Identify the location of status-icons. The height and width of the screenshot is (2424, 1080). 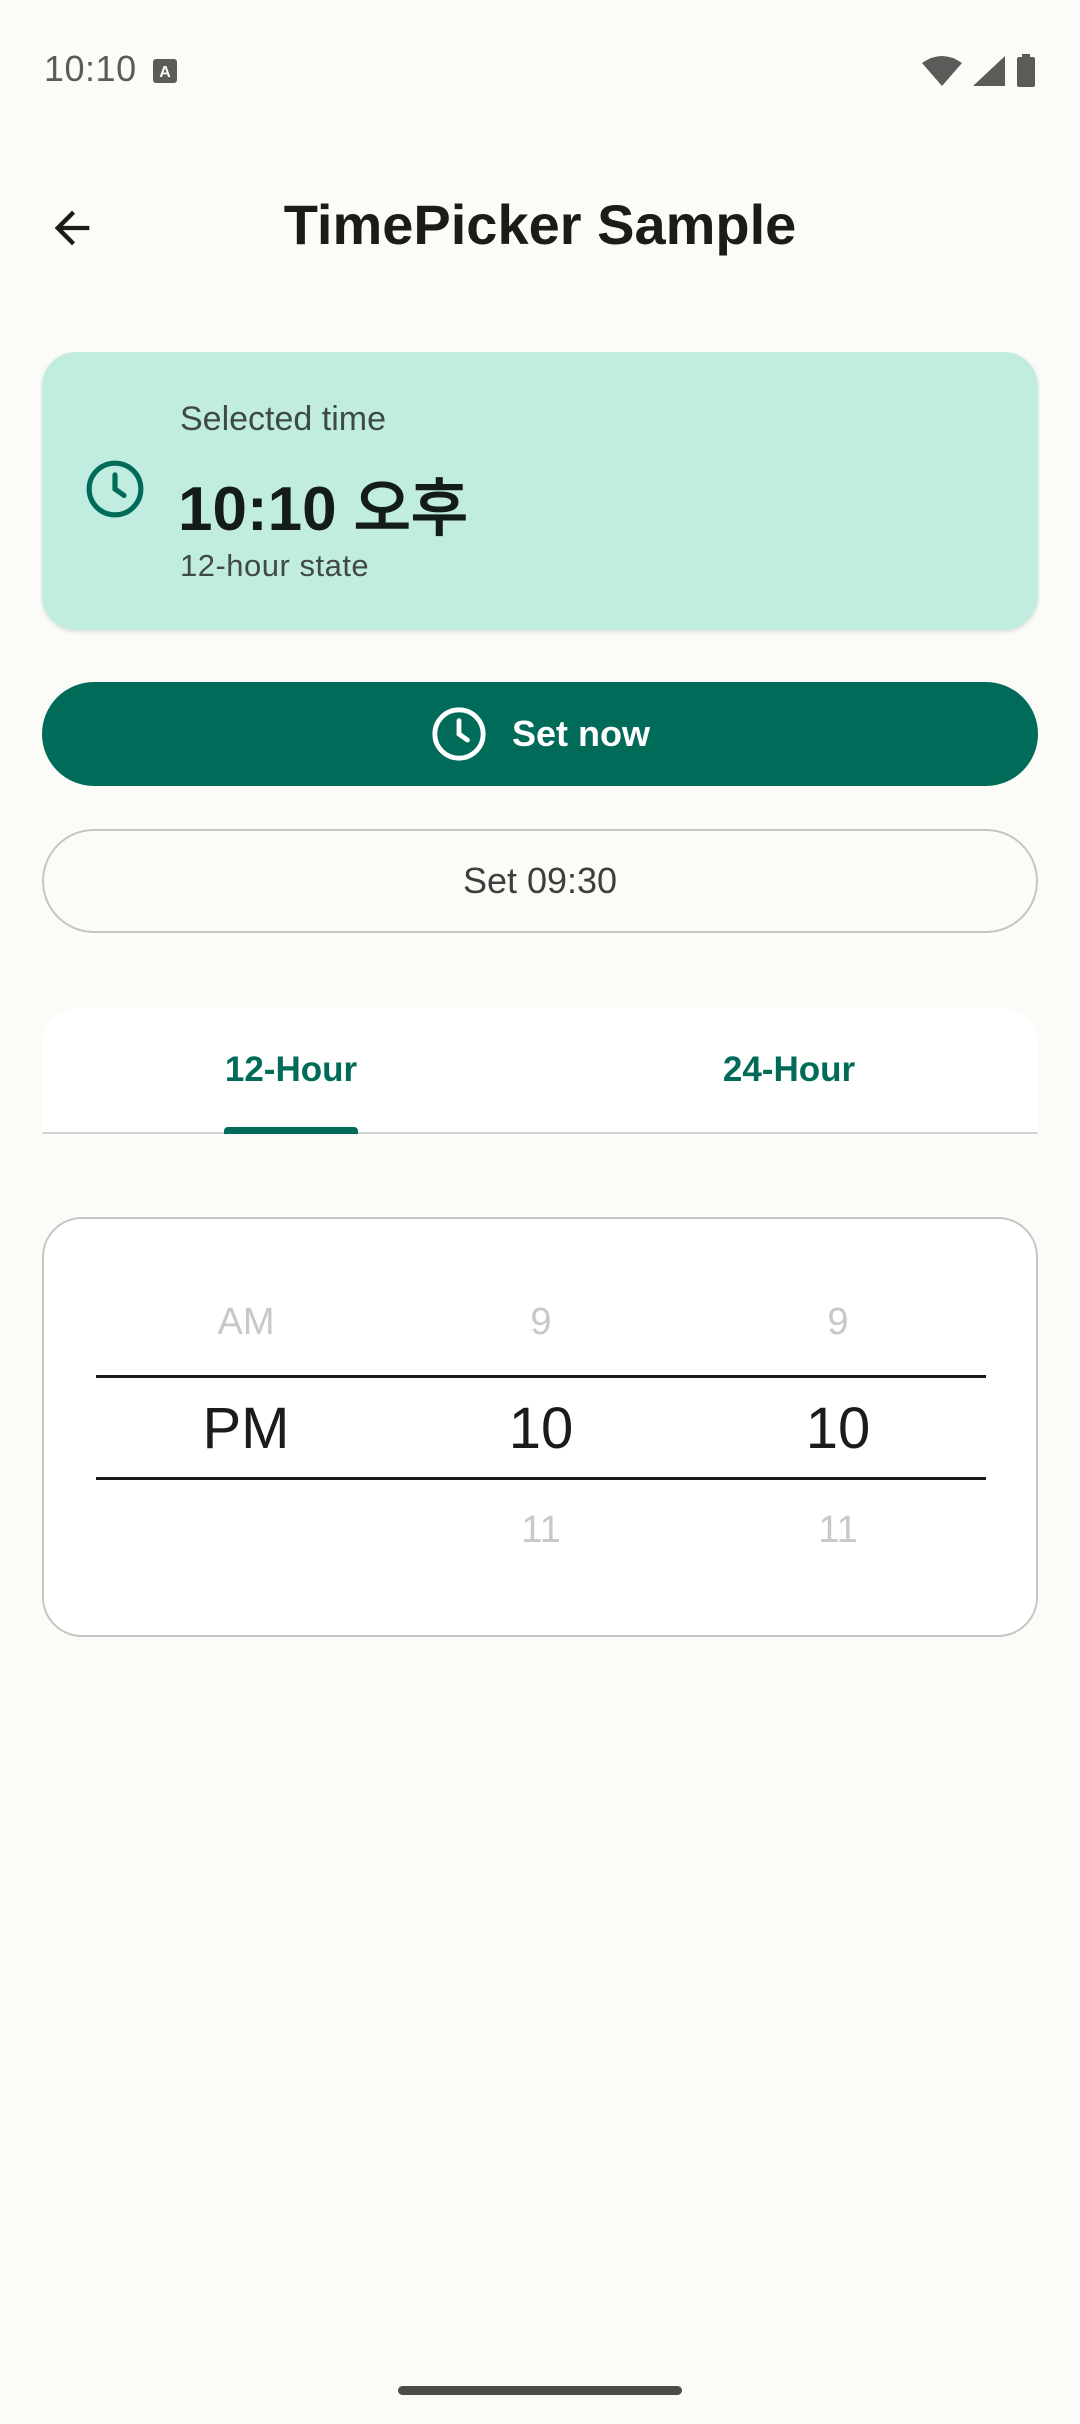
(979, 71).